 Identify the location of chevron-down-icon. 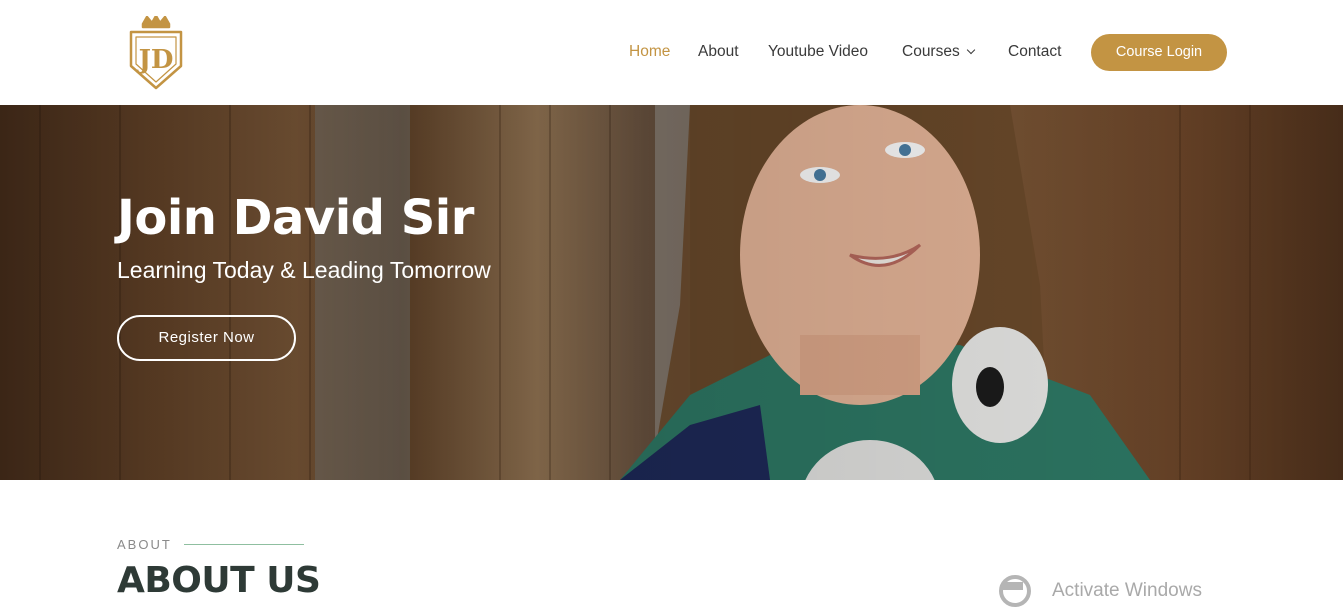
(970, 50).